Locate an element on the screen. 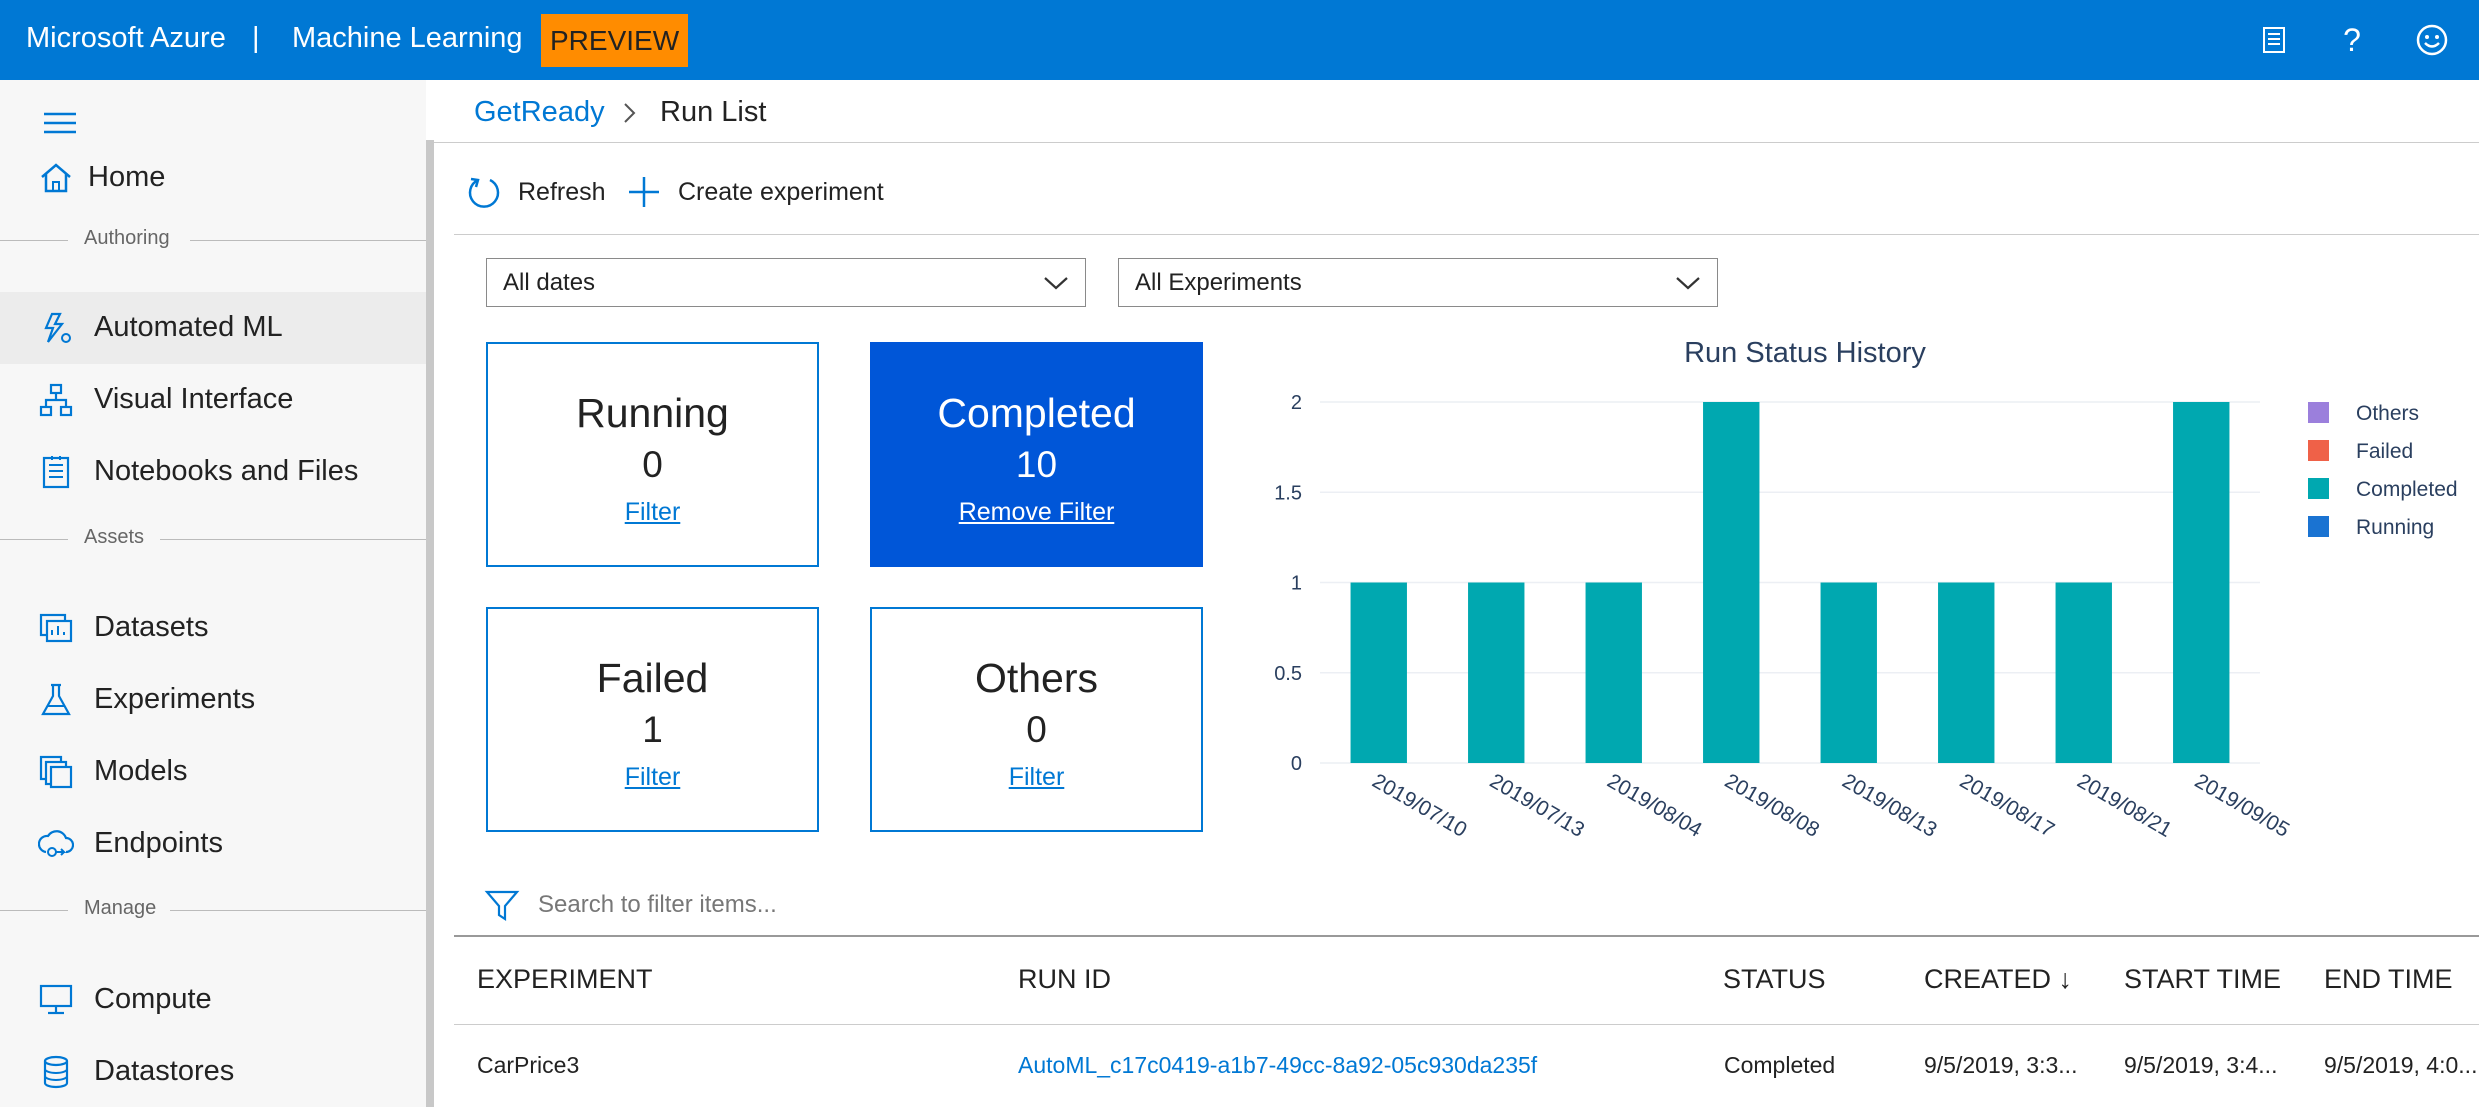 The image size is (2479, 1107). hamburger-menu-icon is located at coordinates (60, 124).